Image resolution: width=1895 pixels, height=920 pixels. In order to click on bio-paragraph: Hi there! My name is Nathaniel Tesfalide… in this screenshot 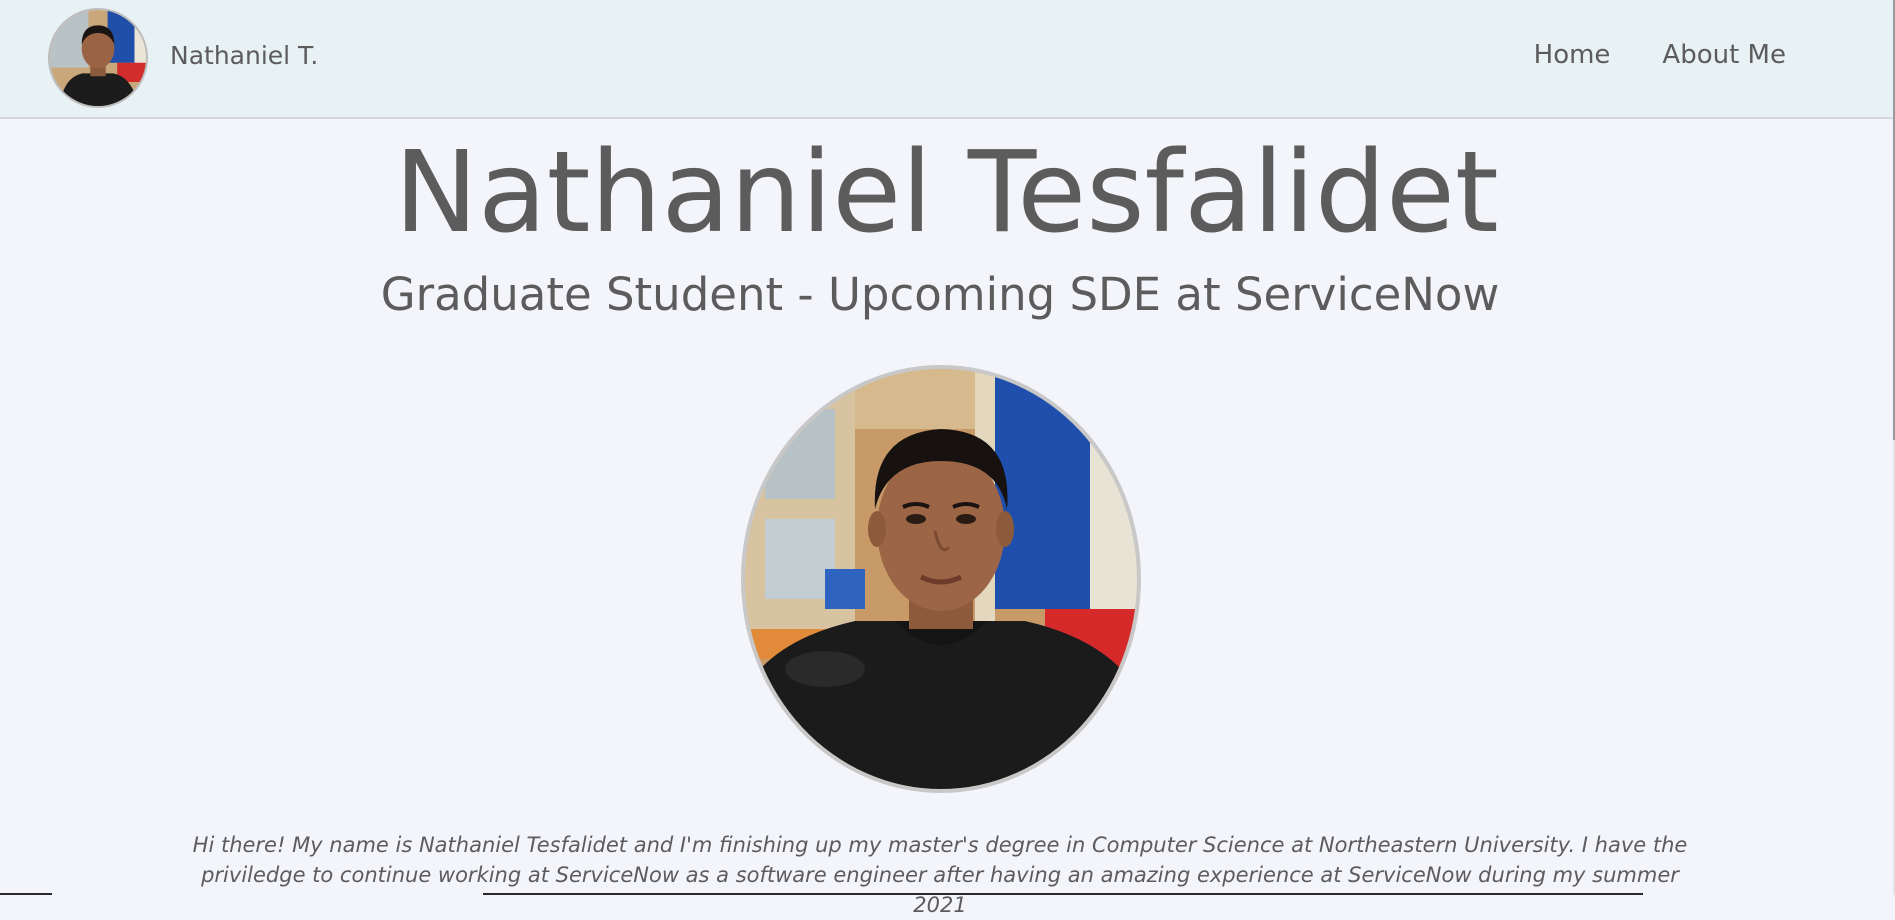, I will do `click(940, 875)`.